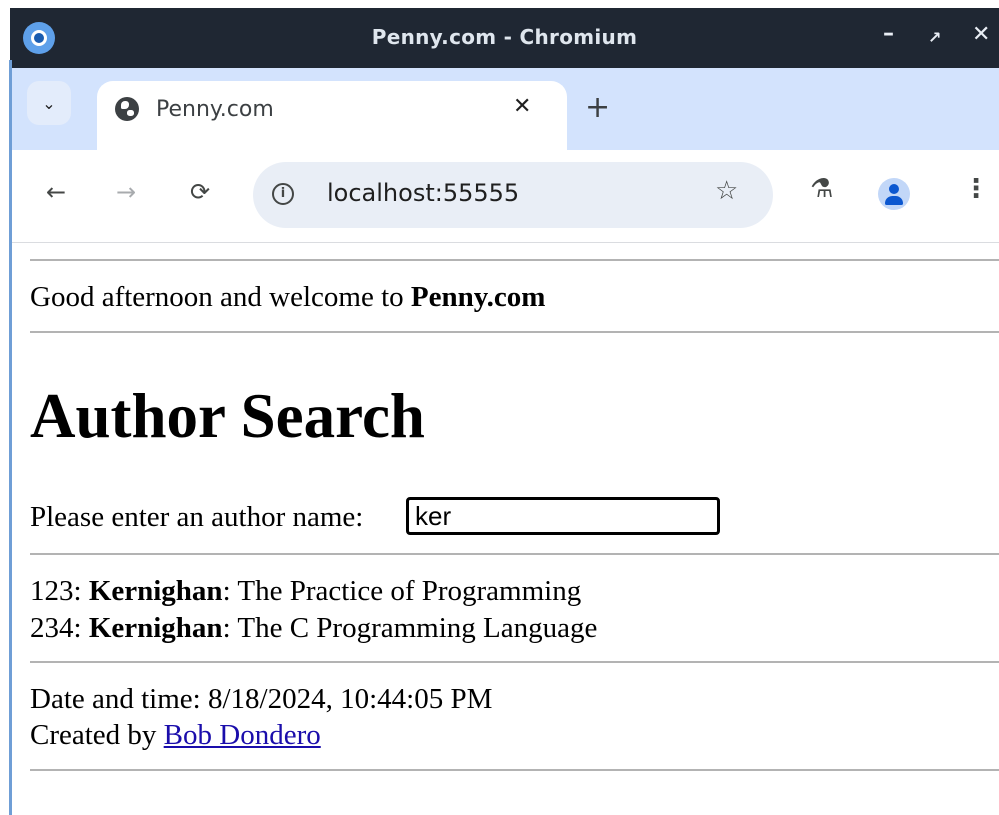  What do you see at coordinates (563, 516) in the screenshot?
I see `author-search-input` at bounding box center [563, 516].